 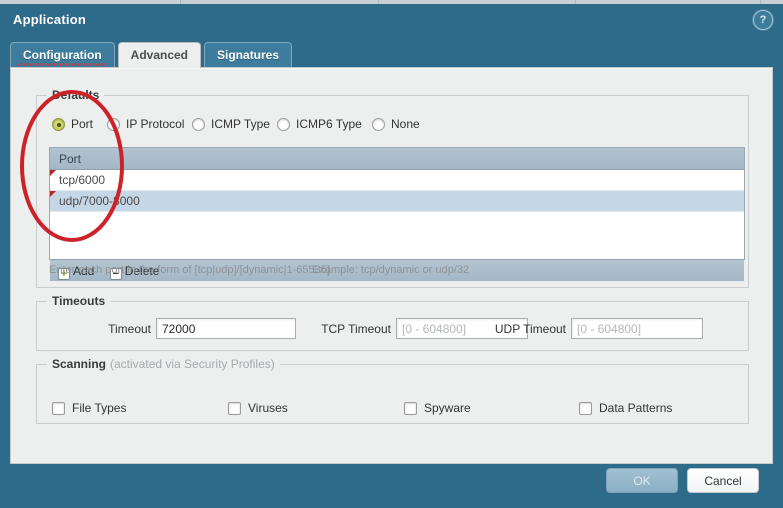 I want to click on udp-timeout-input, so click(x=637, y=328).